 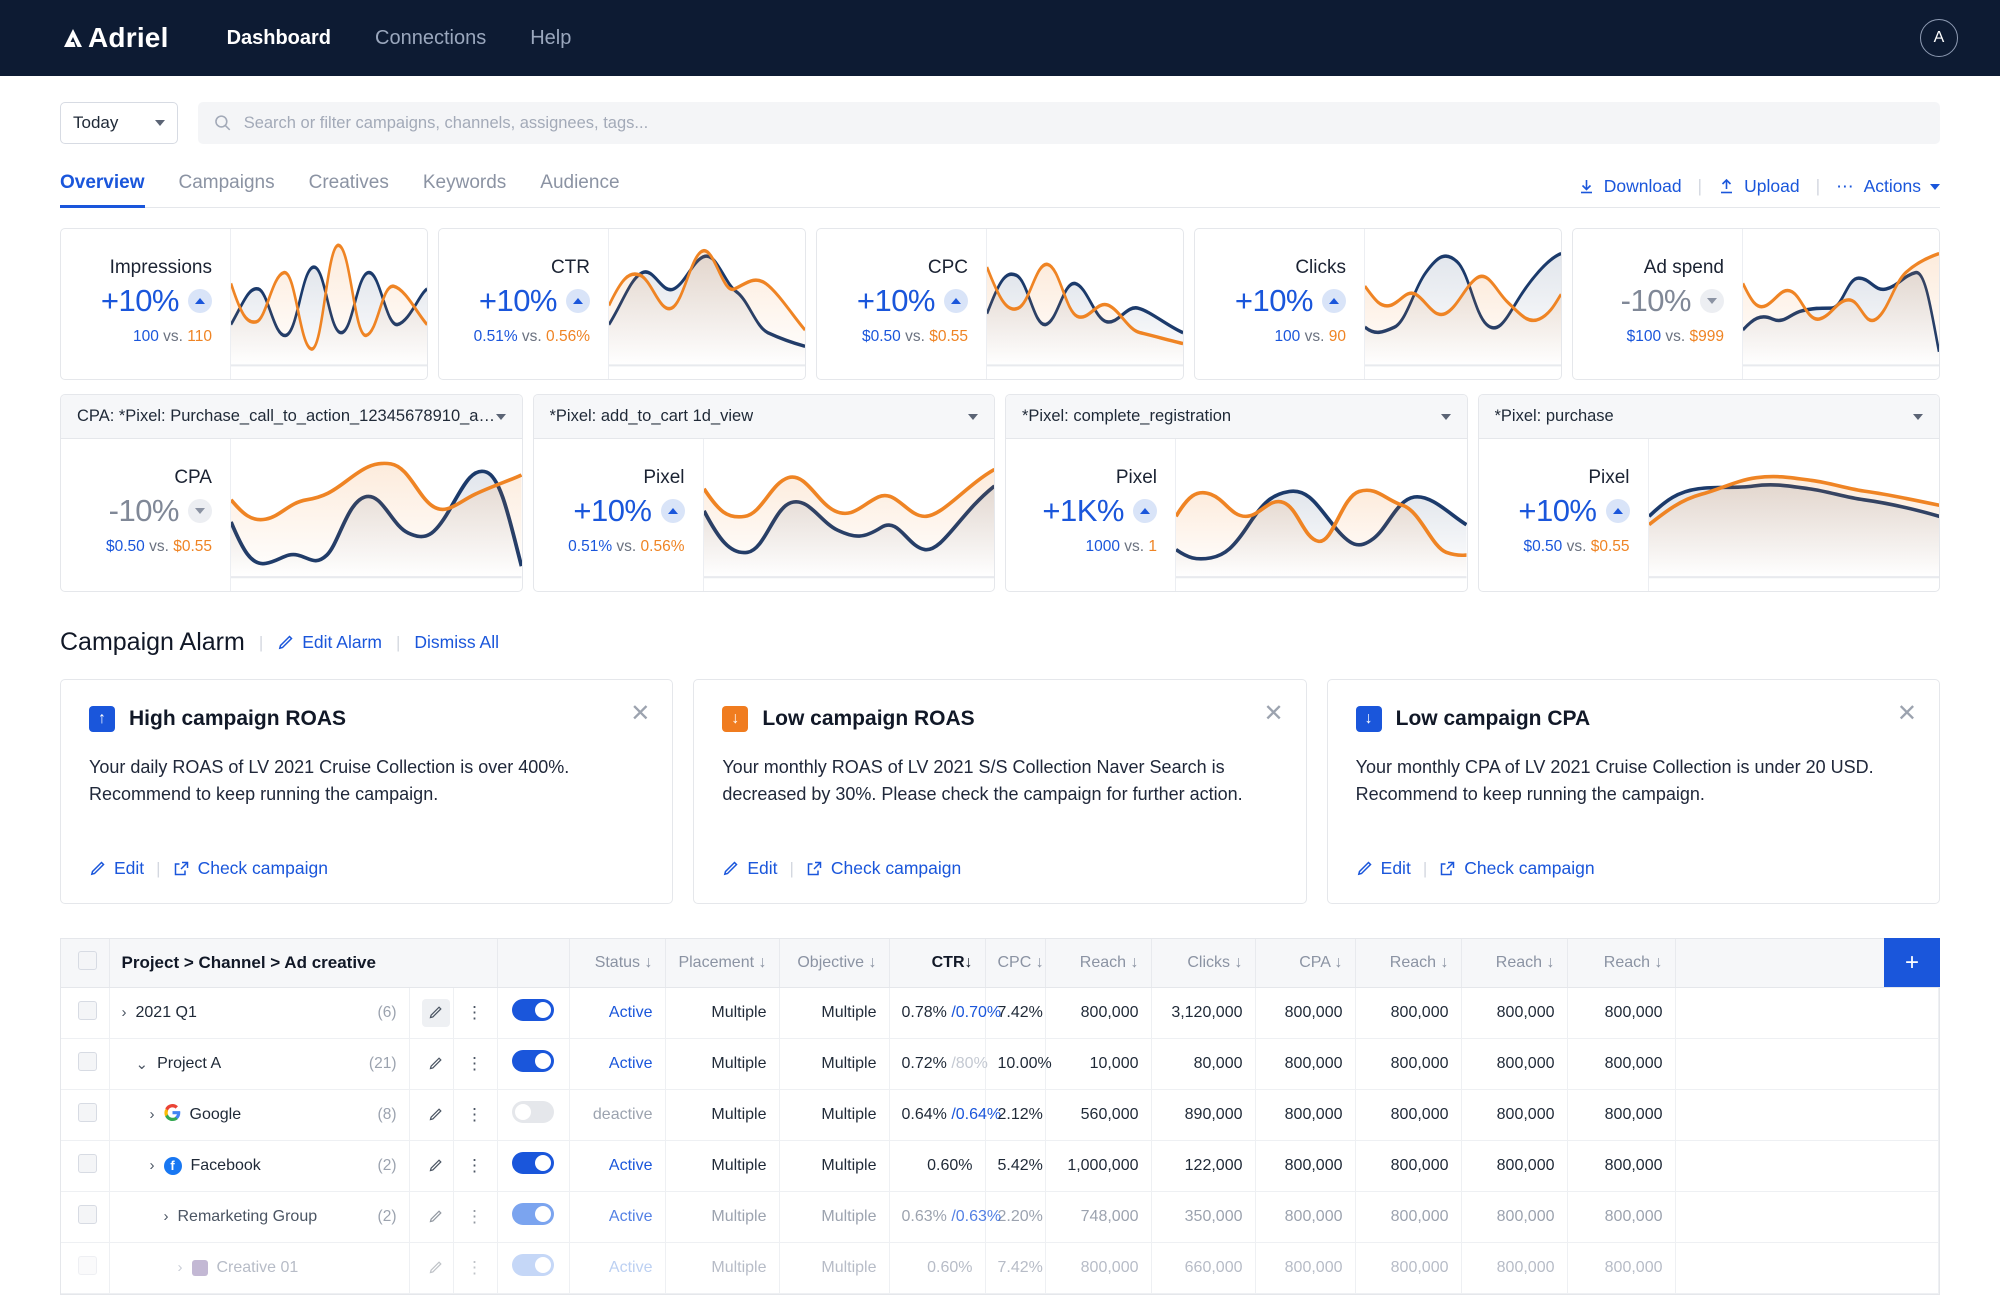 I want to click on avatar: A, so click(x=1939, y=38).